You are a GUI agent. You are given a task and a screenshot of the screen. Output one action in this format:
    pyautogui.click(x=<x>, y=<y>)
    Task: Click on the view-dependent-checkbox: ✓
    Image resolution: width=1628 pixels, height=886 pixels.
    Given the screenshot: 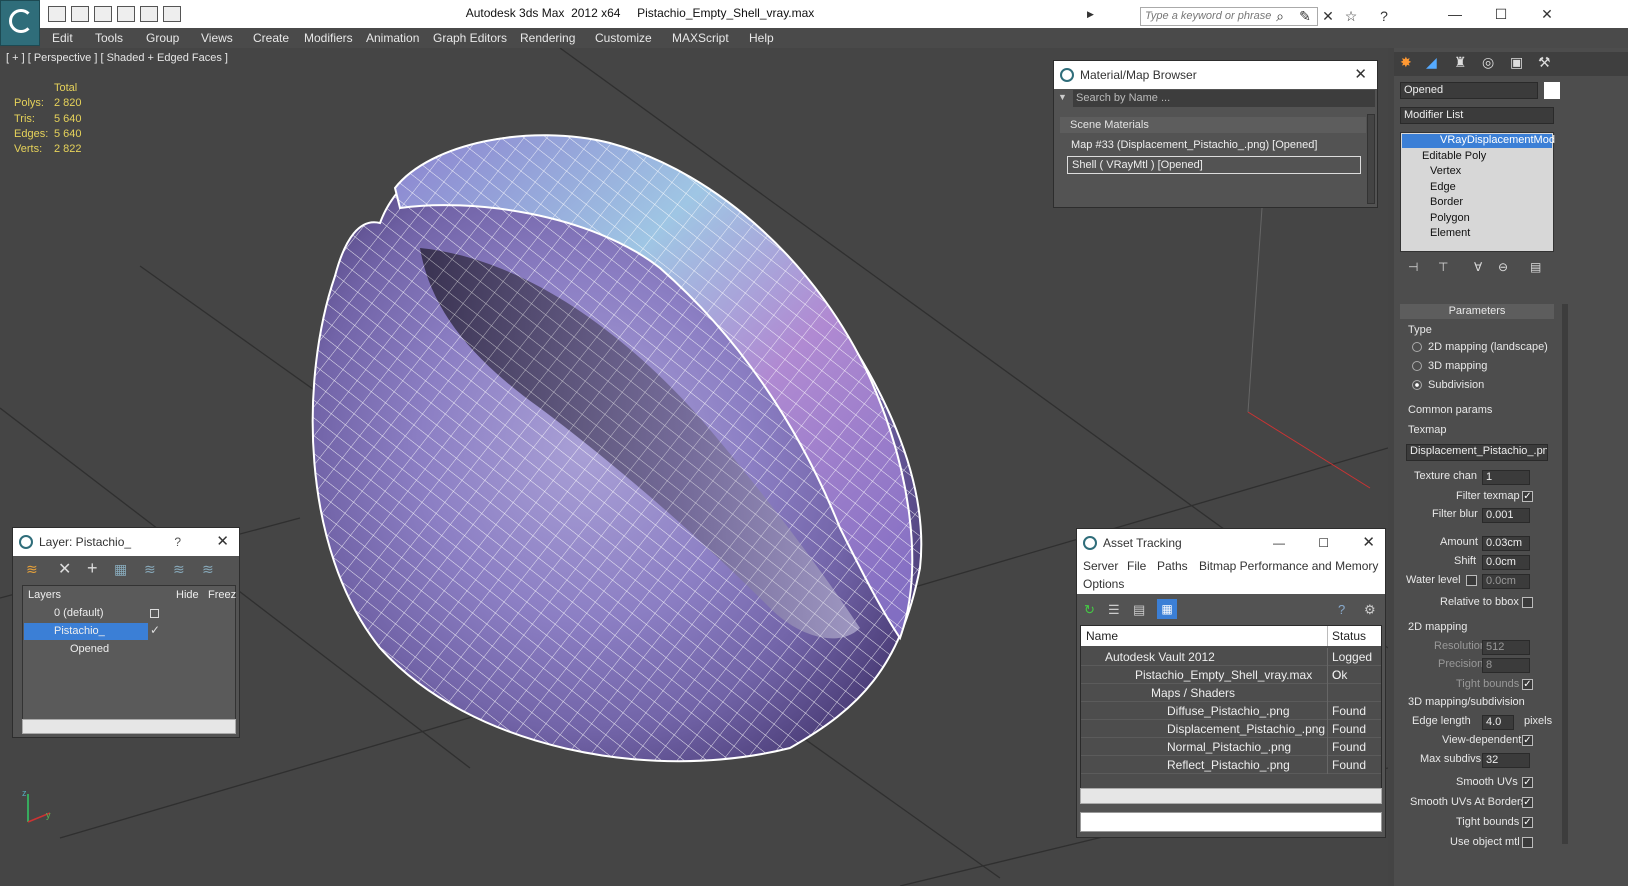 What is the action you would take?
    pyautogui.click(x=1527, y=740)
    